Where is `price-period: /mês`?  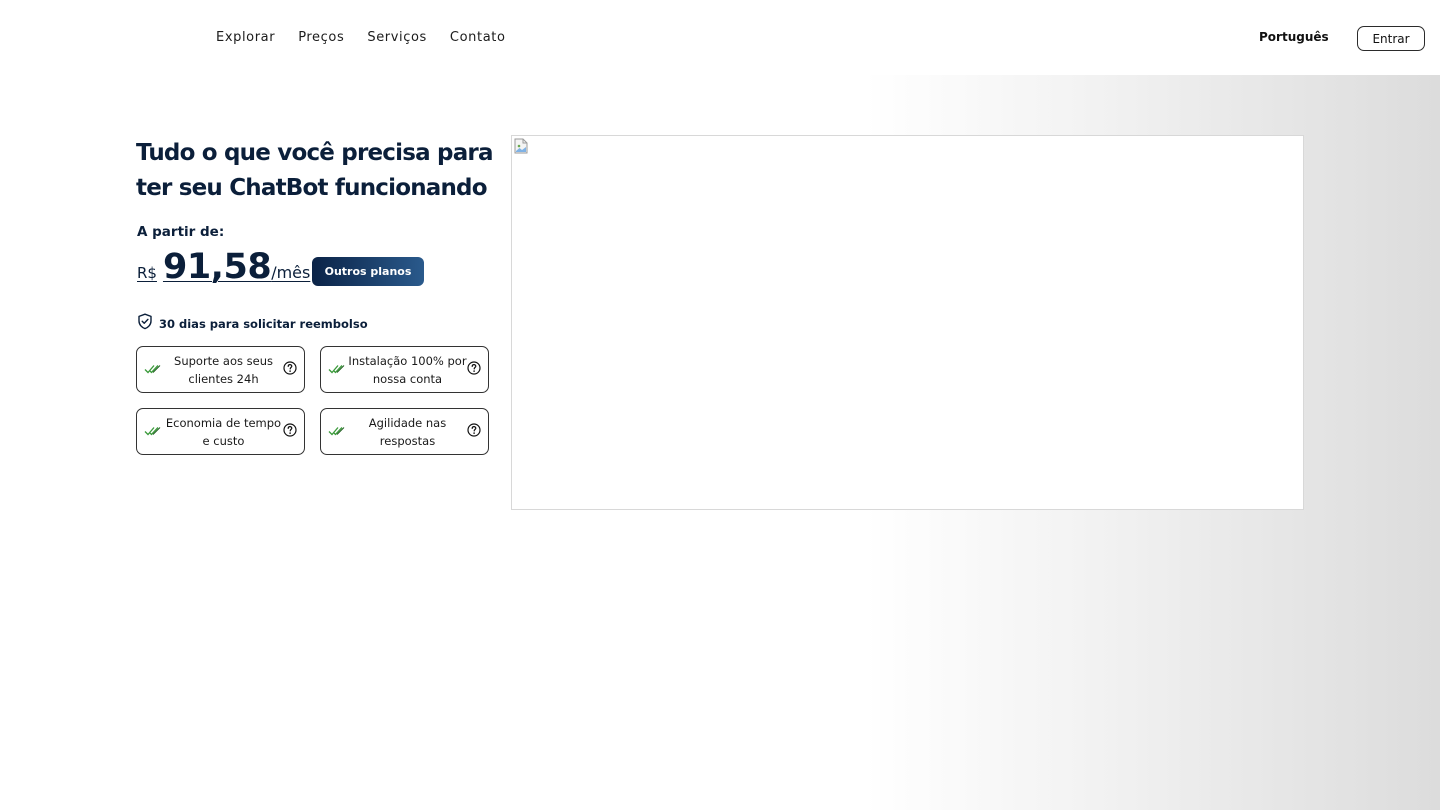 price-period: /mês is located at coordinates (291, 272).